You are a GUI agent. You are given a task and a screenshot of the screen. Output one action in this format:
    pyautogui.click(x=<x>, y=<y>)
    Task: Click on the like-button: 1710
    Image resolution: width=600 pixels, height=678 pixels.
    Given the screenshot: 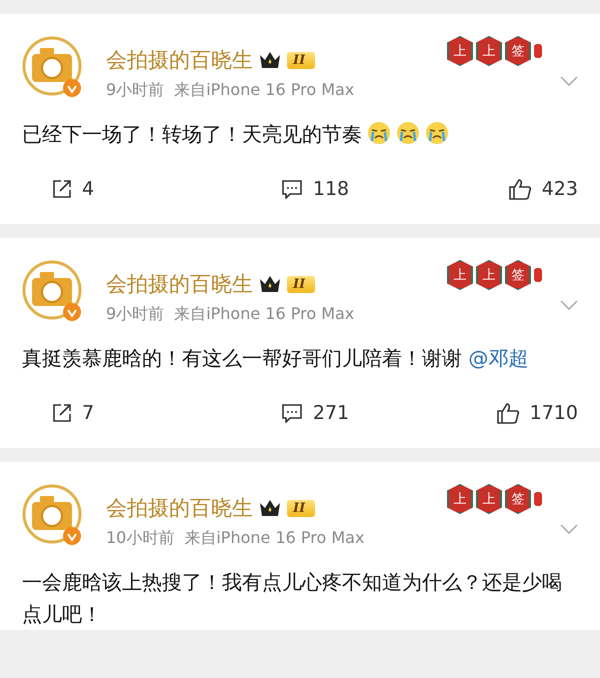 What is the action you would take?
    pyautogui.click(x=537, y=413)
    